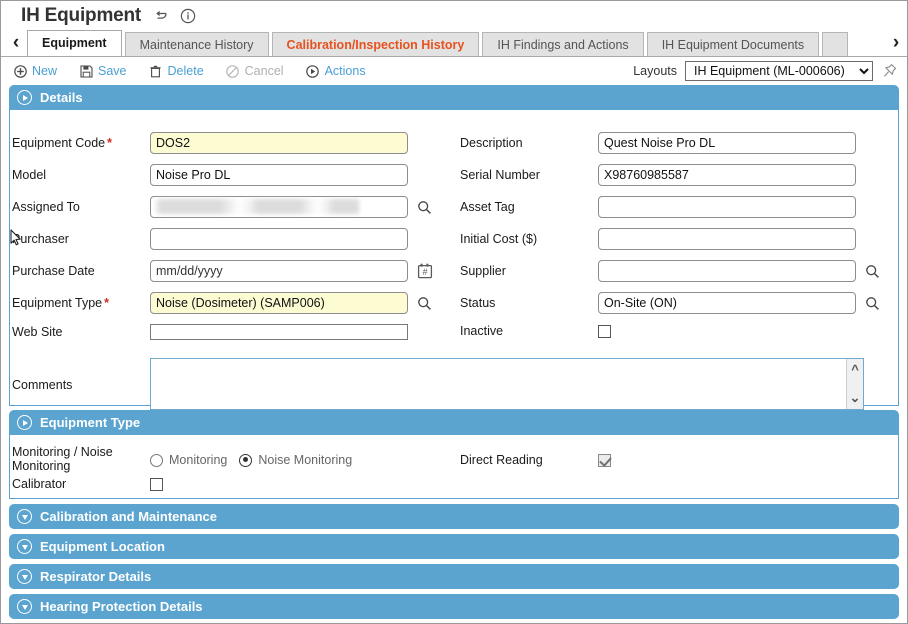 The height and width of the screenshot is (624, 908). Describe the element at coordinates (727, 271) in the screenshot. I see `supplier-input` at that location.